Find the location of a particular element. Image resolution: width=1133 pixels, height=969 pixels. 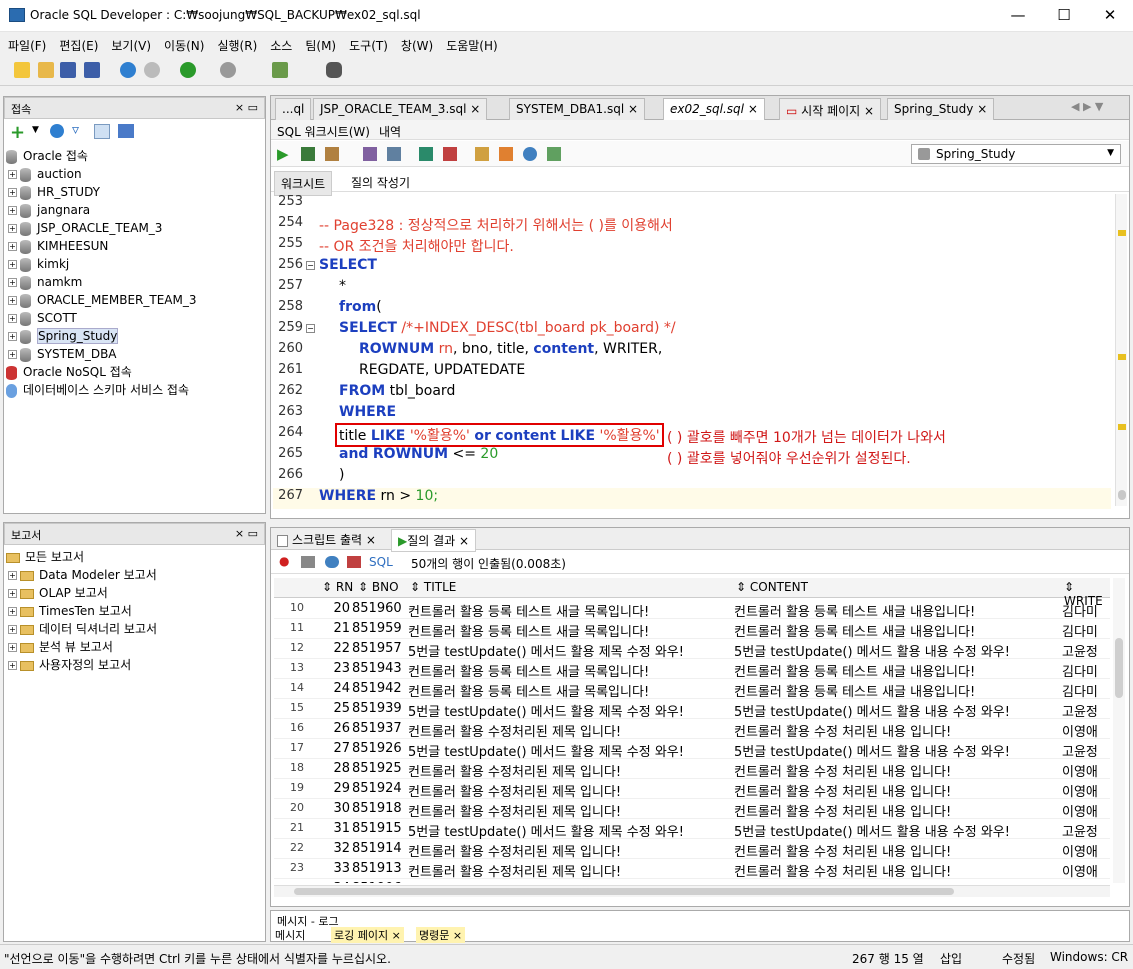

tab-worksheet: 워크시트 is located at coordinates (303, 183).